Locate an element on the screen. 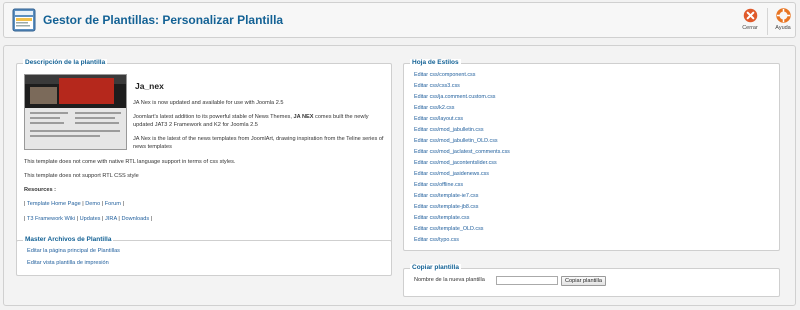 Image resolution: width=800 pixels, height=310 pixels. css-file-link: Editar css/component.css is located at coordinates (444, 75).